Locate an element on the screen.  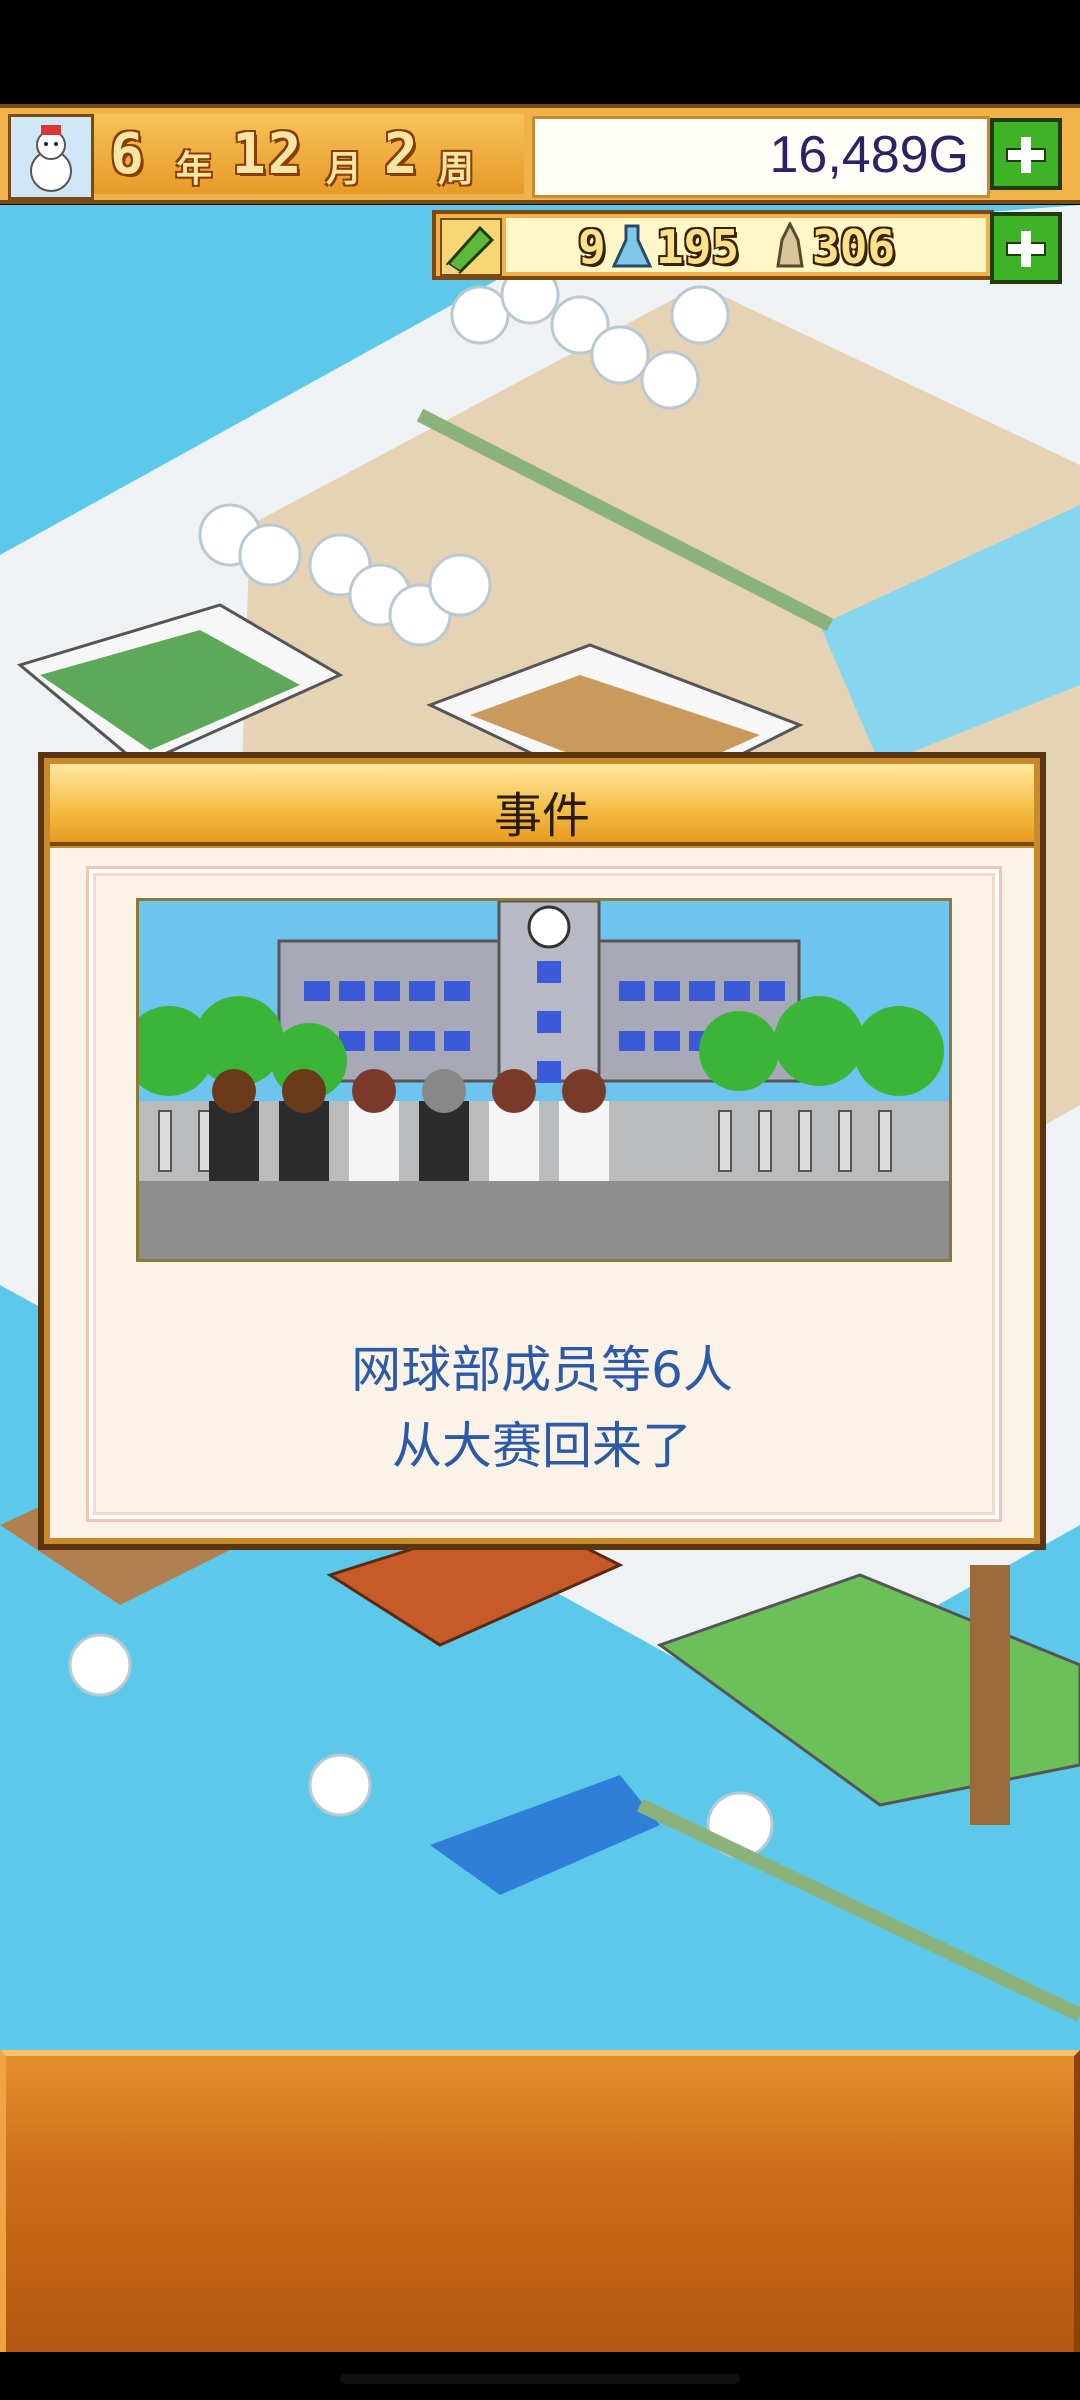
dialog-header: 事件 is located at coordinates (542, 805).